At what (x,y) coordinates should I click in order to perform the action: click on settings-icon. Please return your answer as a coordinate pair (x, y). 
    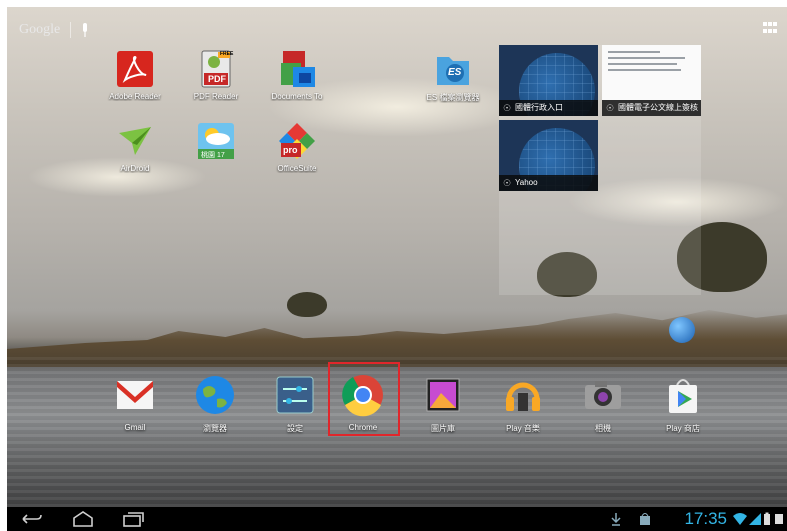
    Looking at the image, I should click on (295, 395).